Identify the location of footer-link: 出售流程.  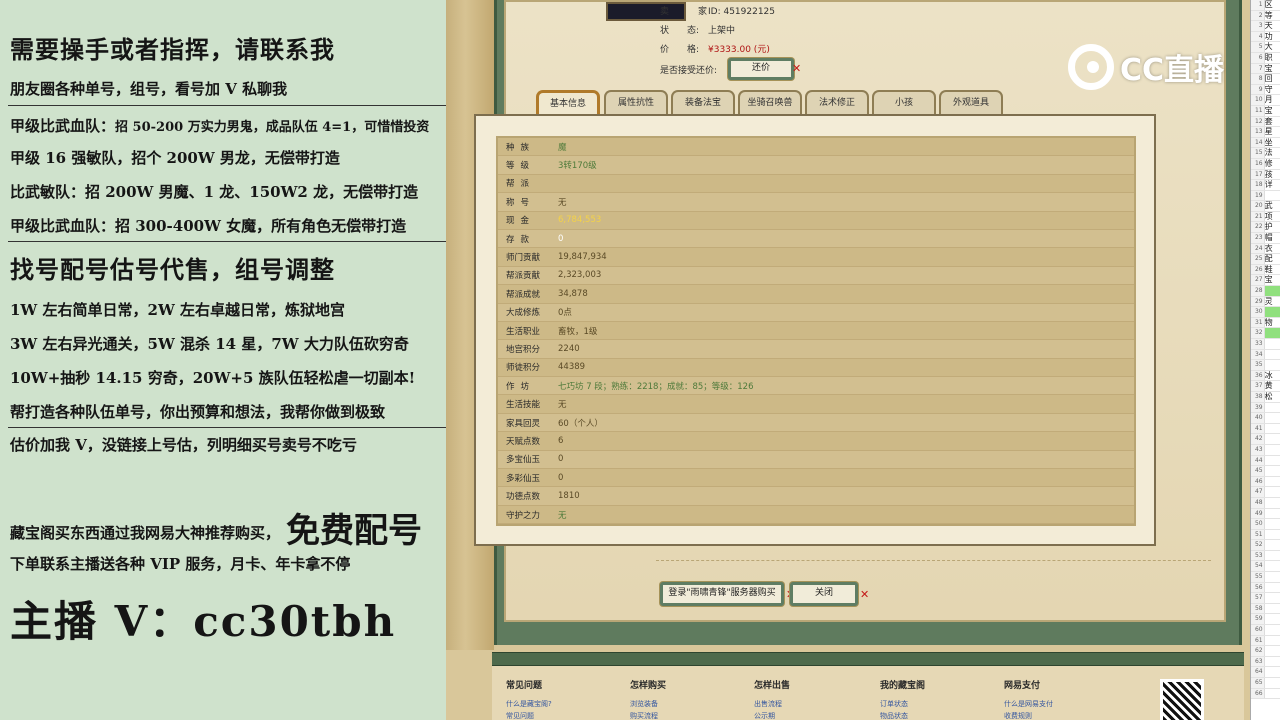
(772, 704).